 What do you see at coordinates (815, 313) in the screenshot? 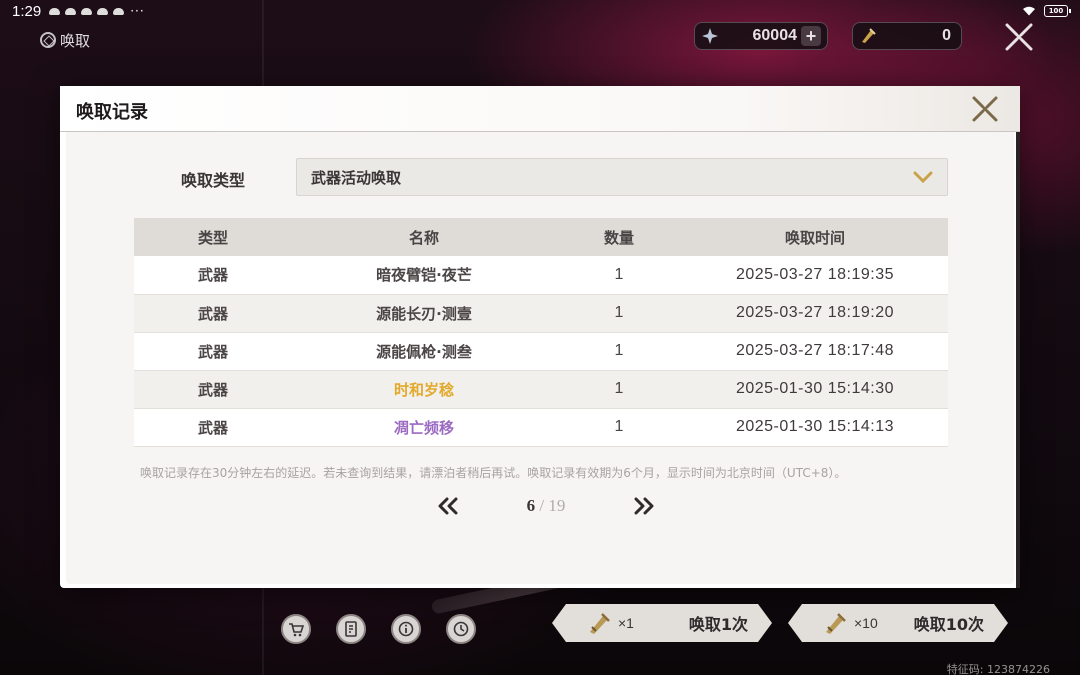
I see `row-time: 2025-03-27 18:19:20` at bounding box center [815, 313].